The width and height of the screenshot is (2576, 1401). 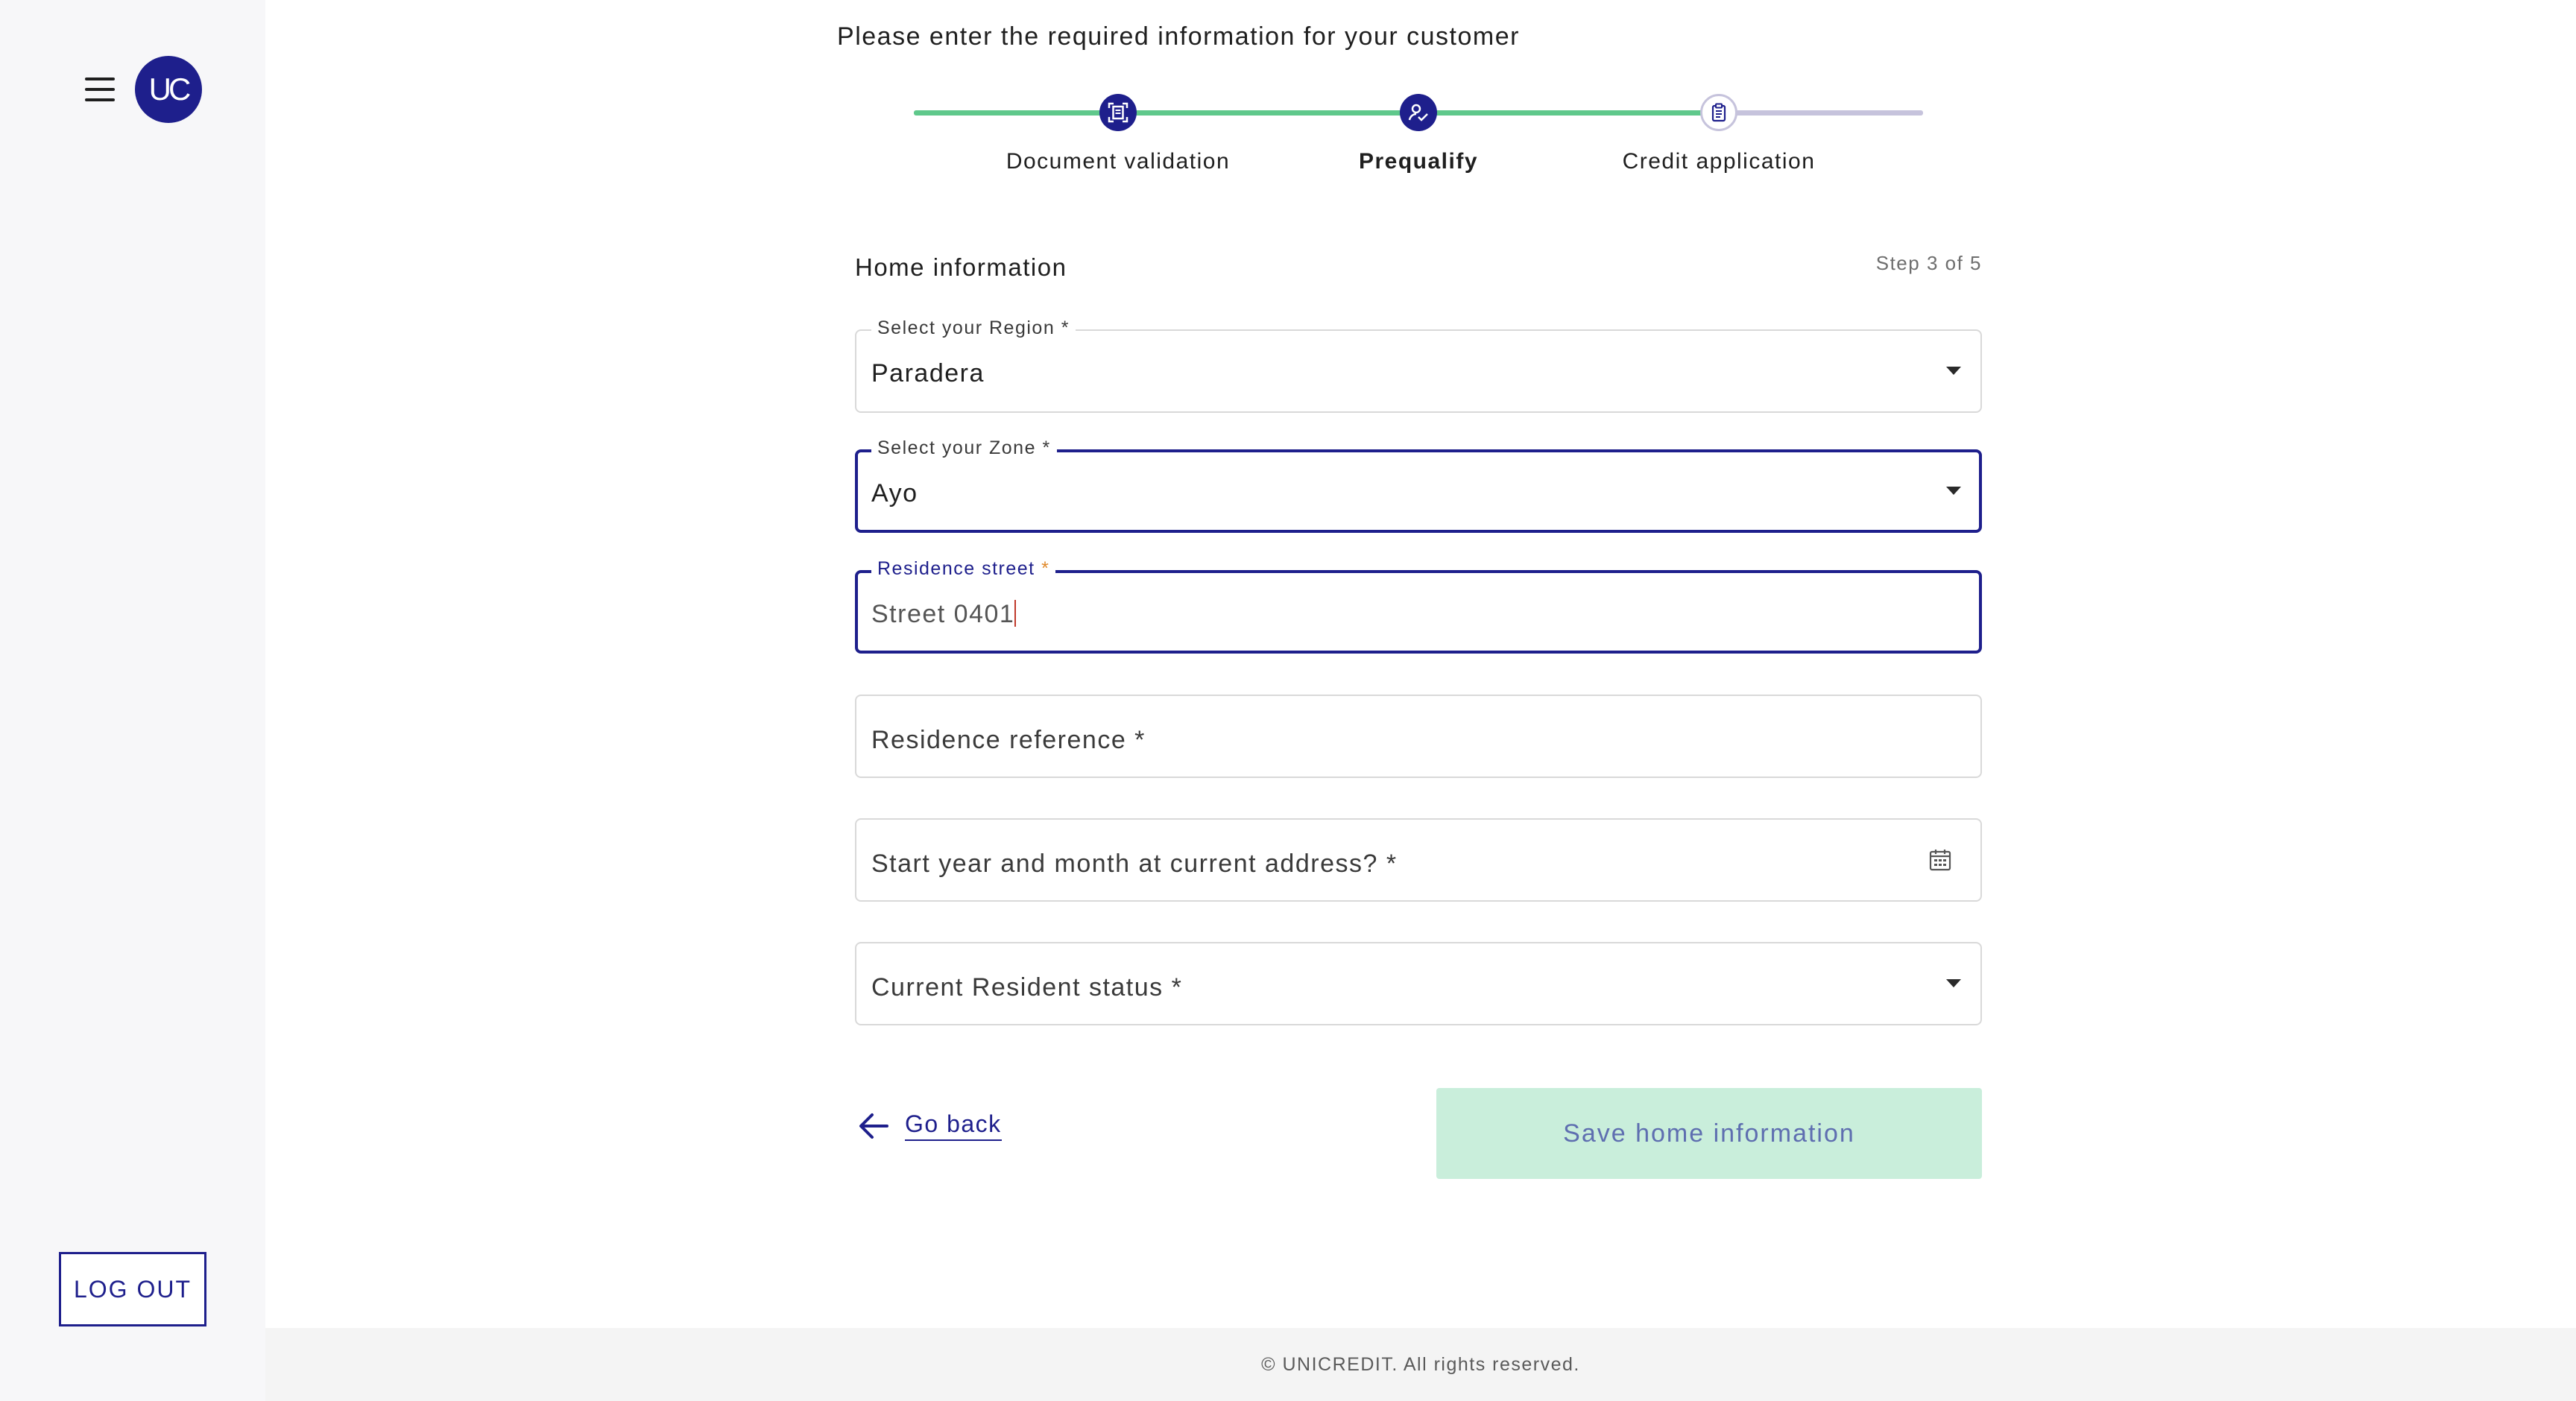 What do you see at coordinates (953, 1125) in the screenshot?
I see `go-back-label: Go back` at bounding box center [953, 1125].